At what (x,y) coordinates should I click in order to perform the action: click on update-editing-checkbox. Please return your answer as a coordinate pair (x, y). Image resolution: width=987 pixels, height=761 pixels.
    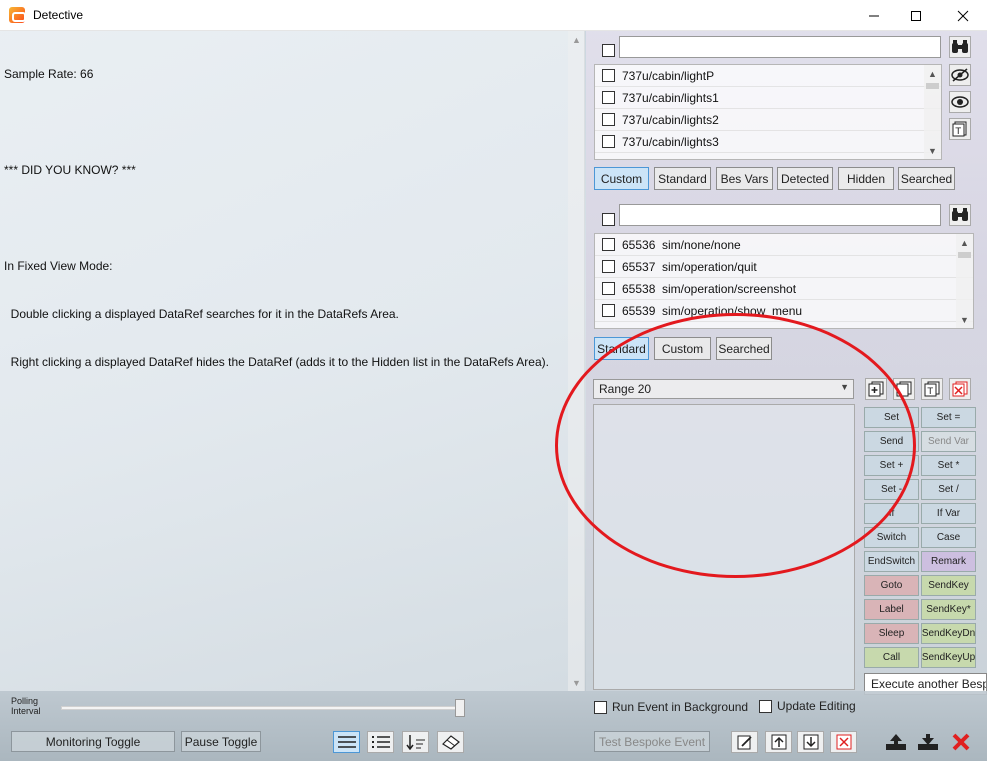
    Looking at the image, I should click on (765, 706).